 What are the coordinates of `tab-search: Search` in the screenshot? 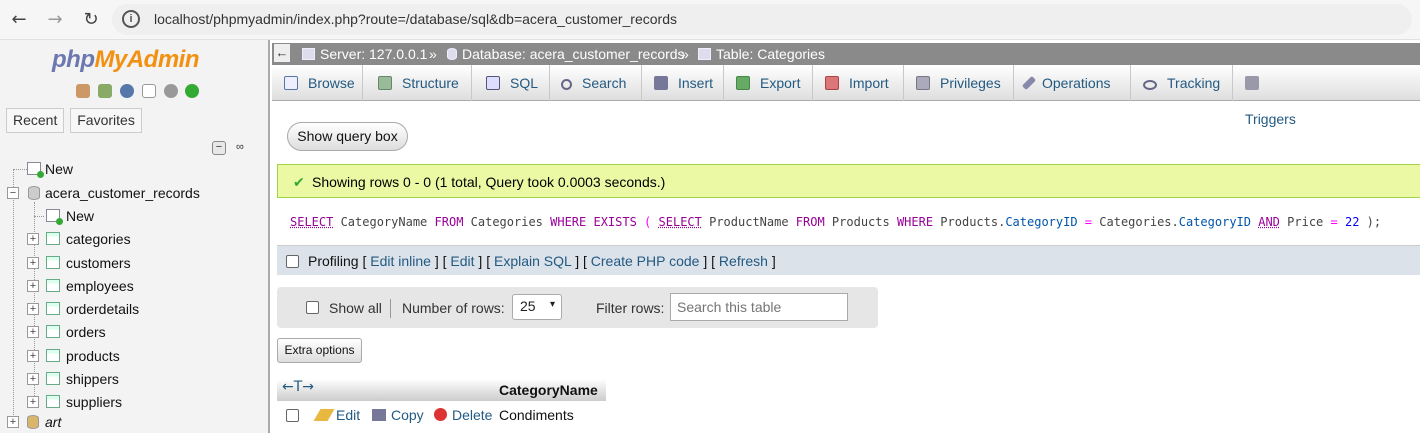 It's located at (595, 83).